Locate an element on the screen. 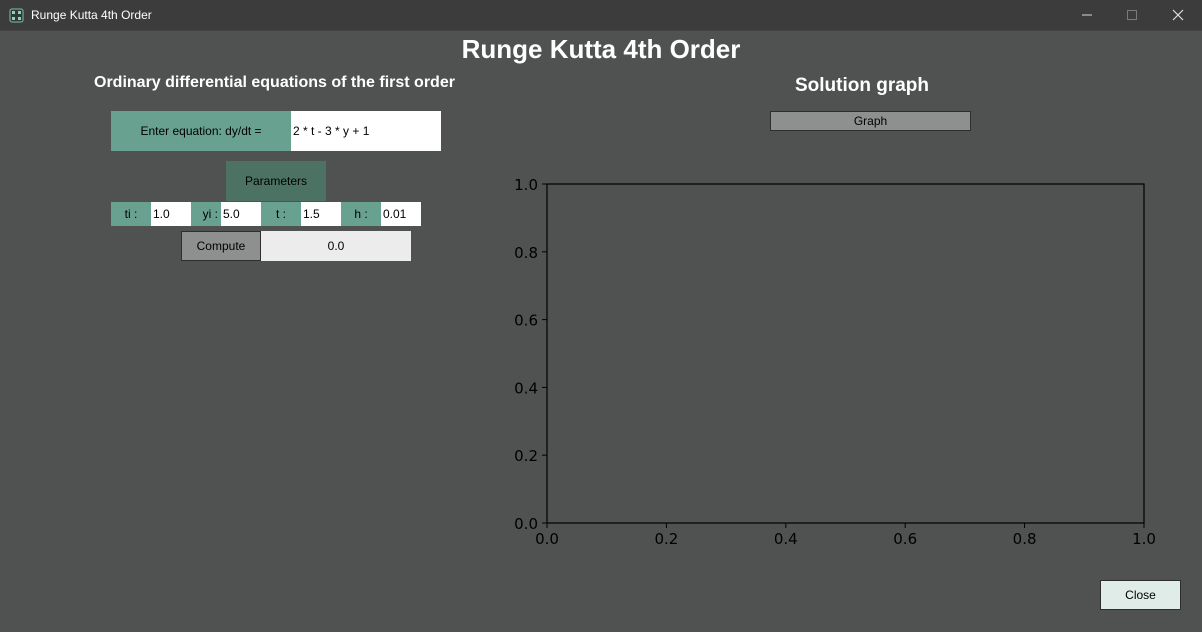 The width and height of the screenshot is (1202, 632). maximize-button is located at coordinates (1132, 15).